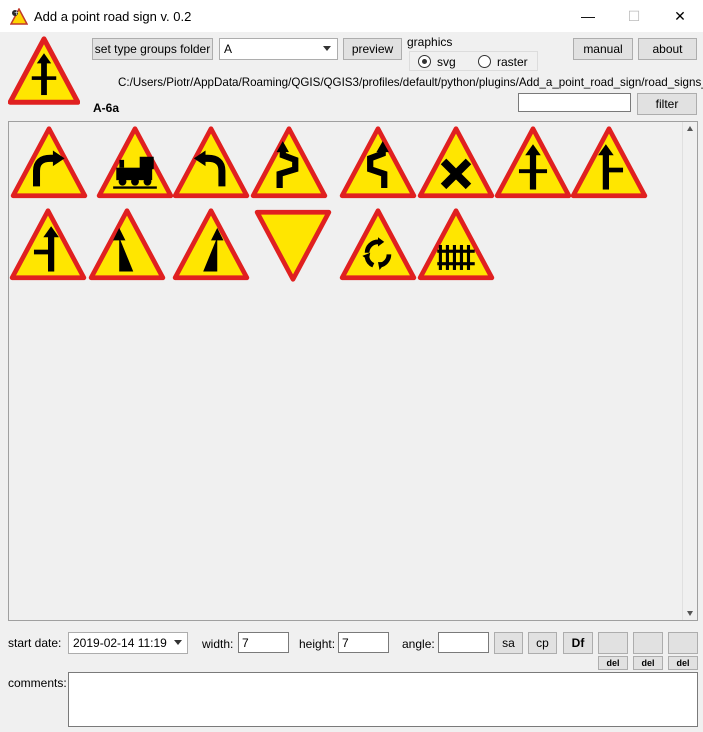 The height and width of the screenshot is (732, 703). What do you see at coordinates (667, 104) in the screenshot?
I see `filter-button: filter` at bounding box center [667, 104].